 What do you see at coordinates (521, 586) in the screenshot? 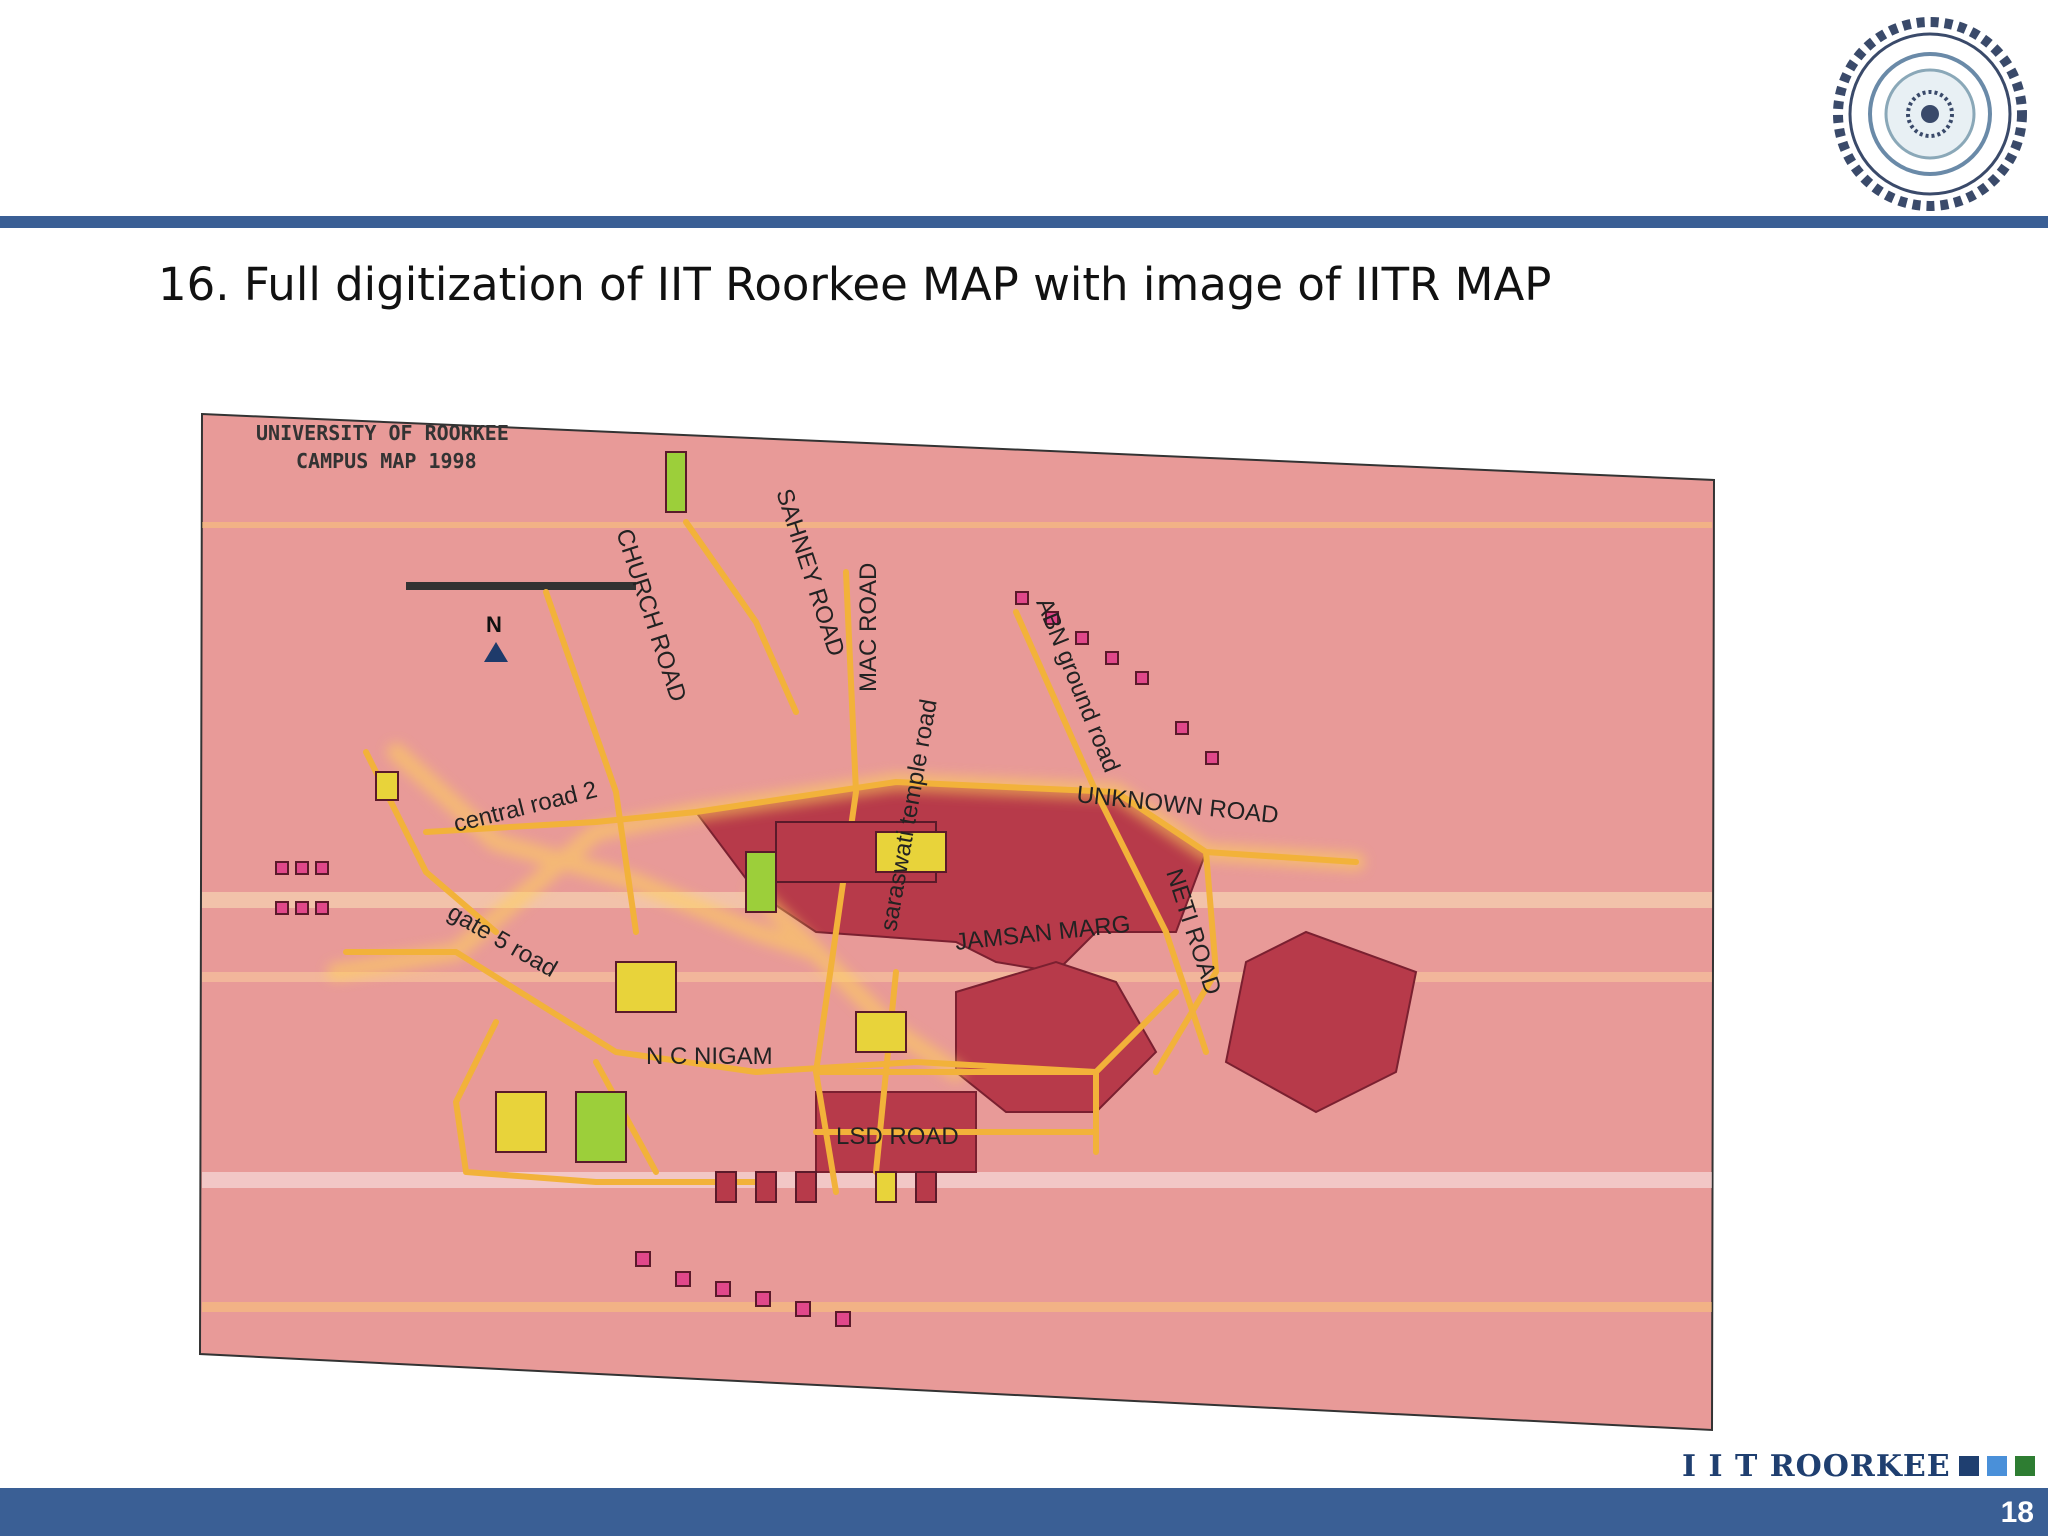
I see `scale-bar` at bounding box center [521, 586].